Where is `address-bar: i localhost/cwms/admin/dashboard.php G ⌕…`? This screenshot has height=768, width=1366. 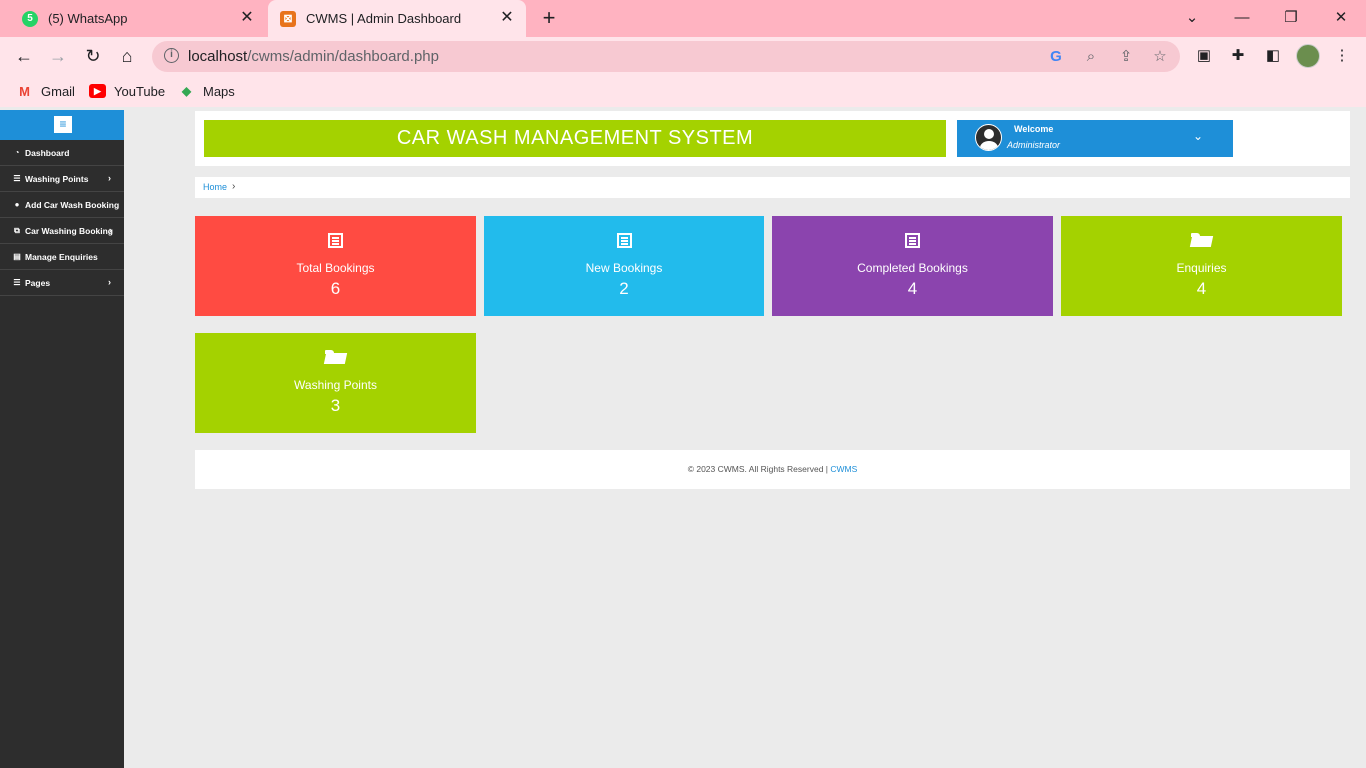
address-bar: i localhost/cwms/admin/dashboard.php G ⌕… is located at coordinates (666, 56).